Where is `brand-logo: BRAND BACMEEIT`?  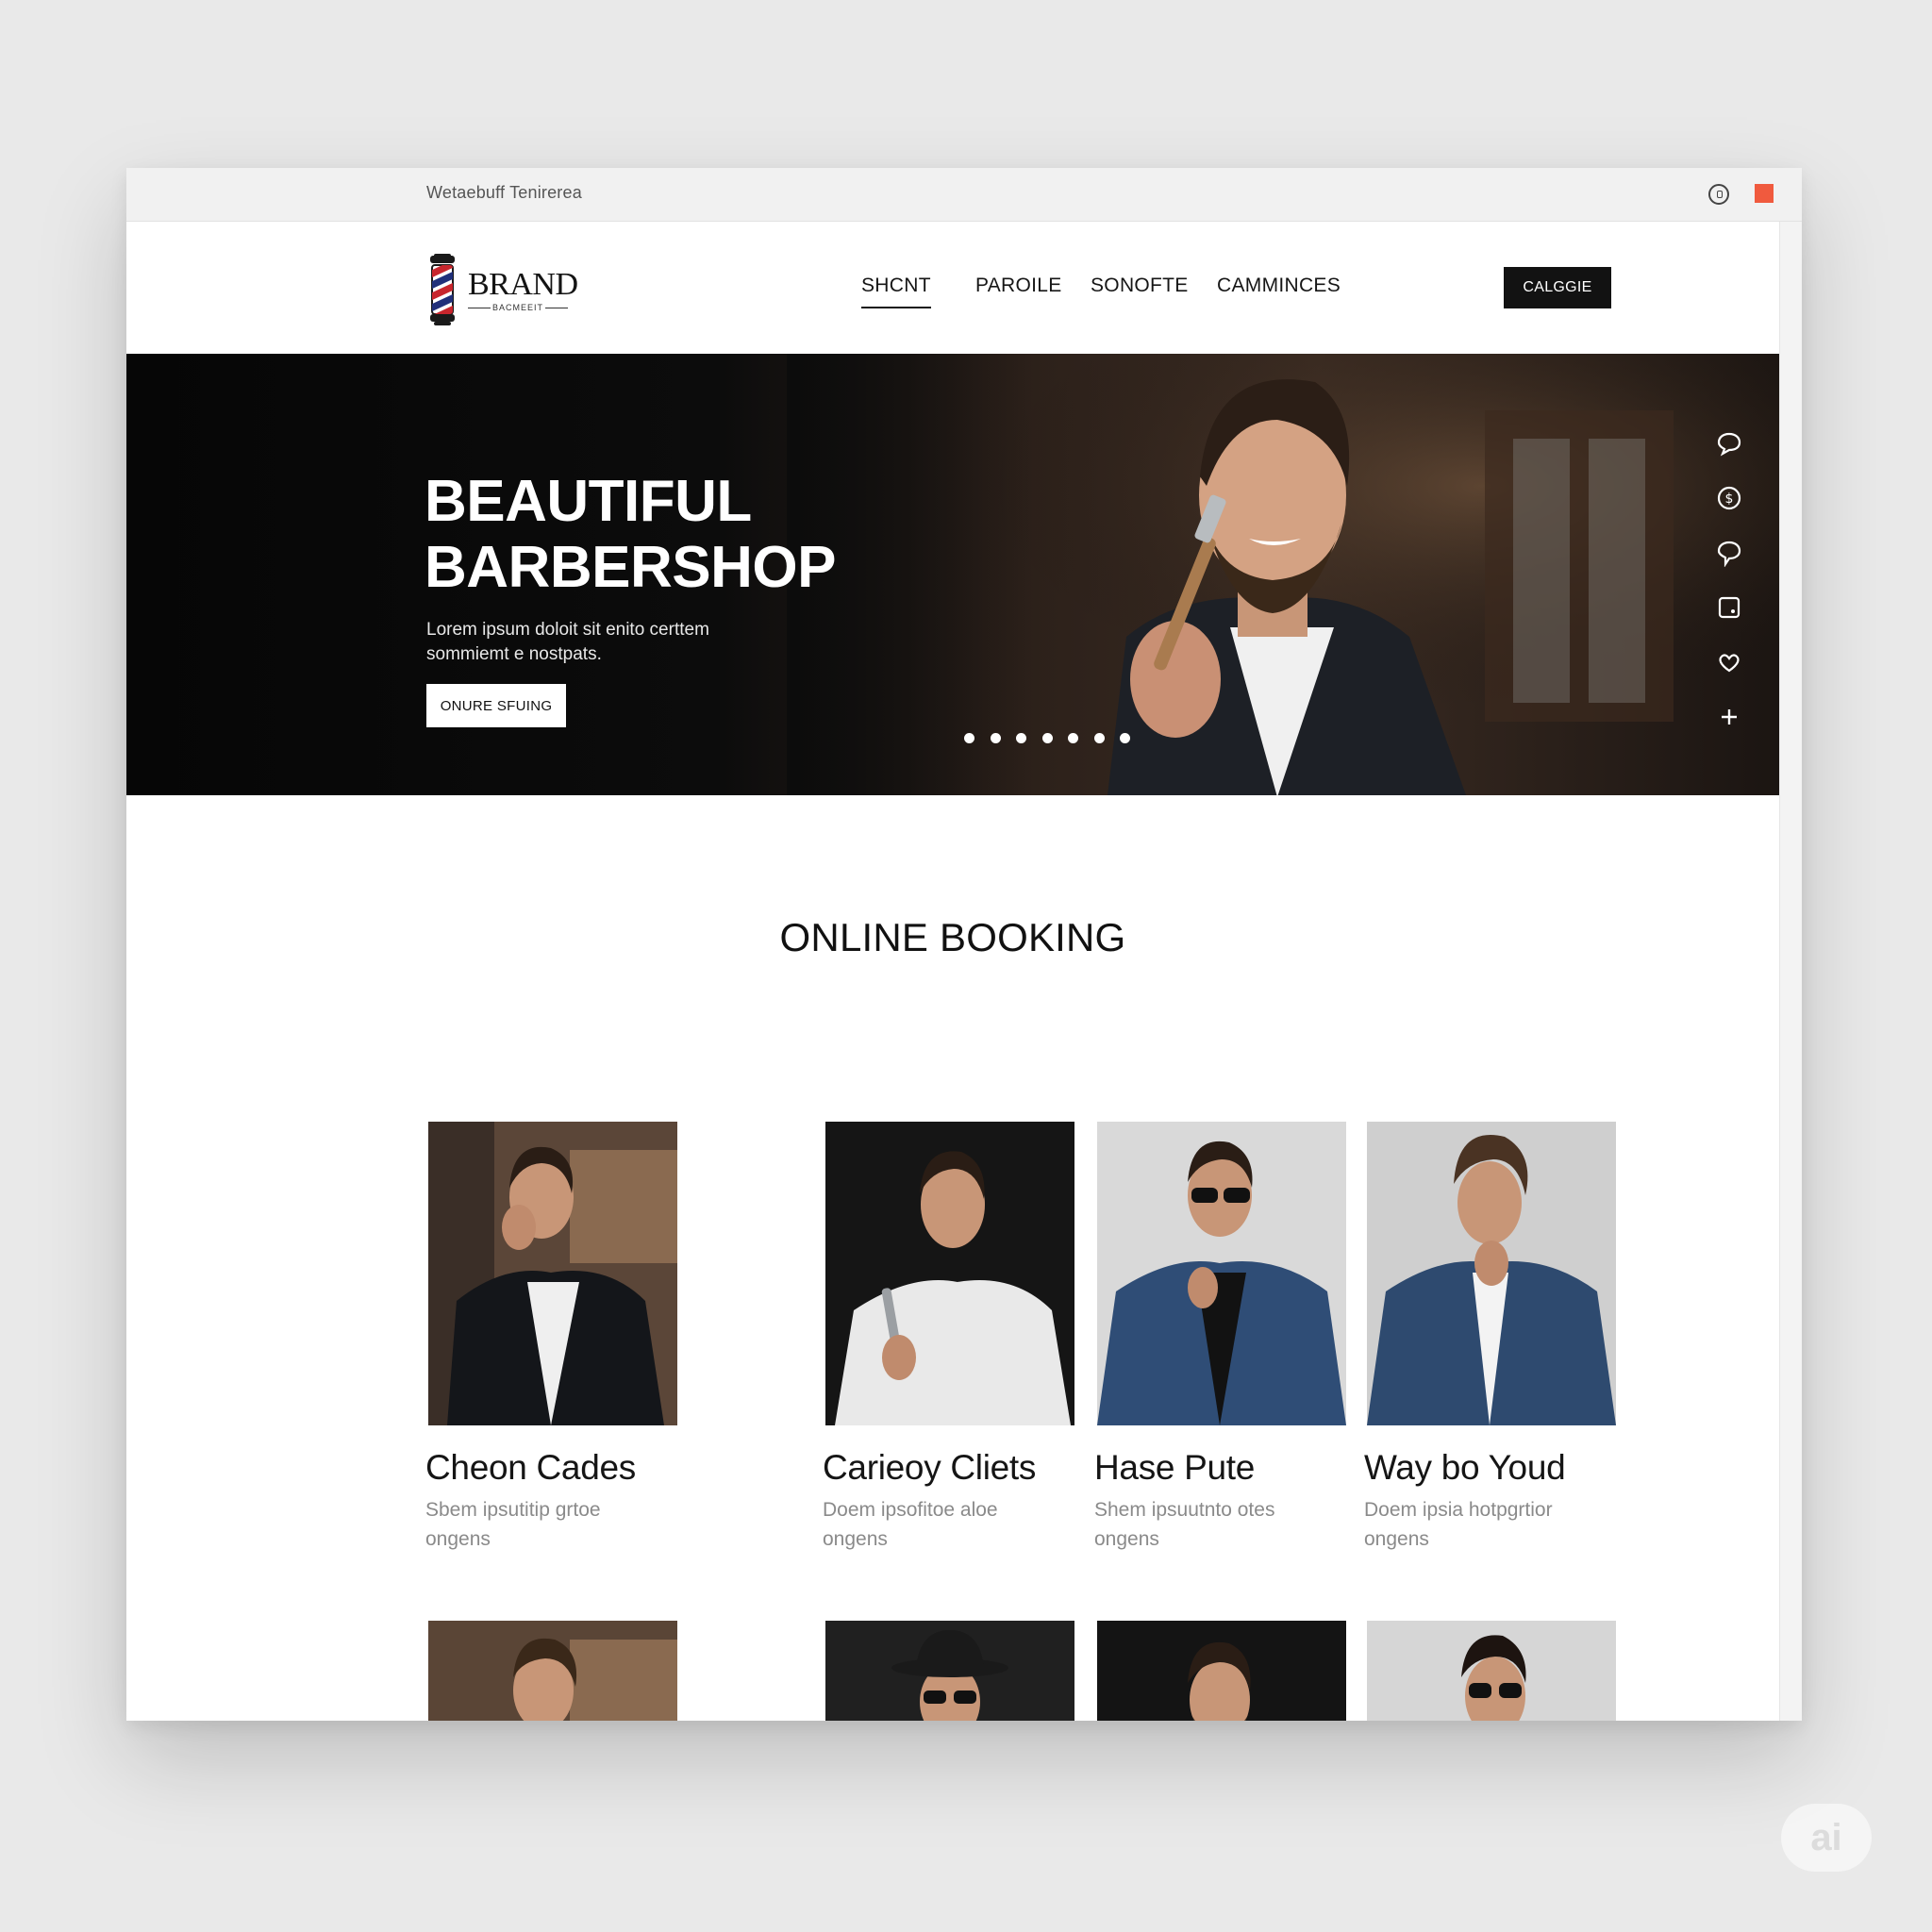
brand-logo: BRAND BACMEEIT is located at coordinates (507, 290).